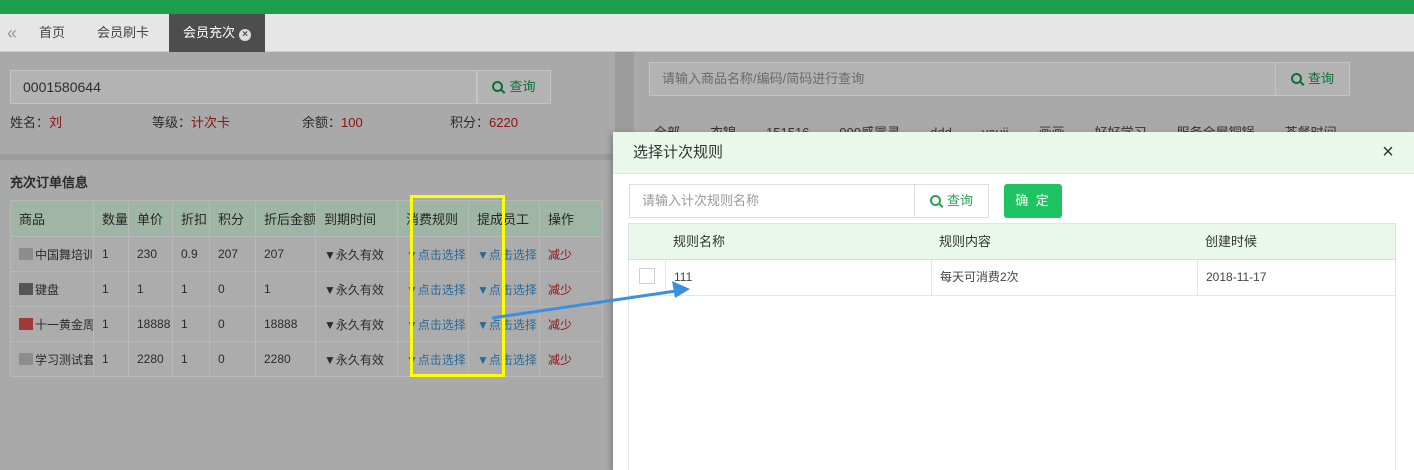 Image resolution: width=1414 pixels, height=470 pixels. Describe the element at coordinates (590, 300) in the screenshot. I see `annotation-arrow-icon` at that location.